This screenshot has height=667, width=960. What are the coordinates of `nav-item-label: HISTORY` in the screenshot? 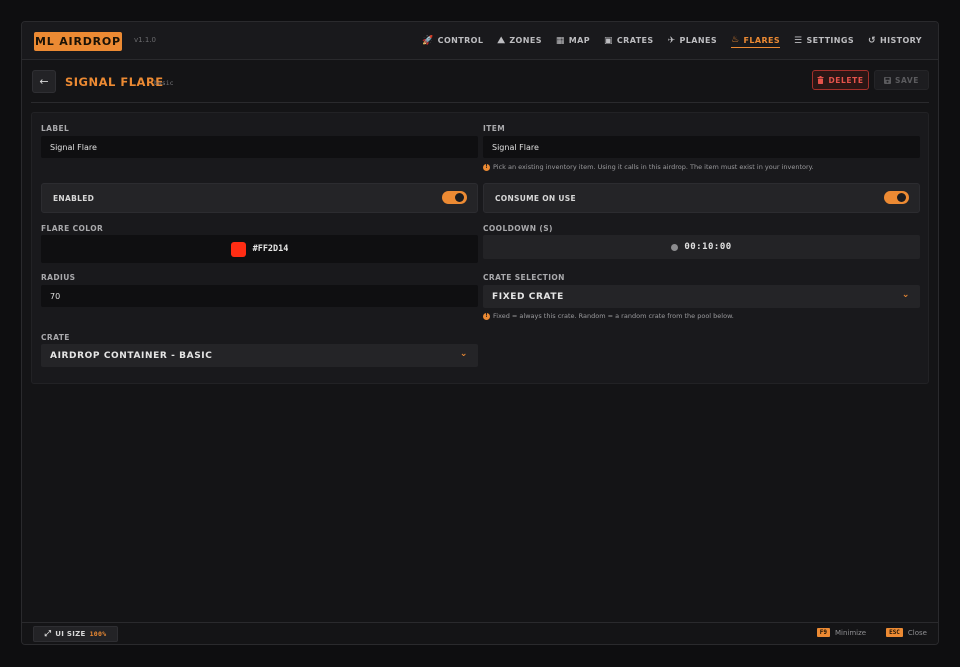 It's located at (900, 40).